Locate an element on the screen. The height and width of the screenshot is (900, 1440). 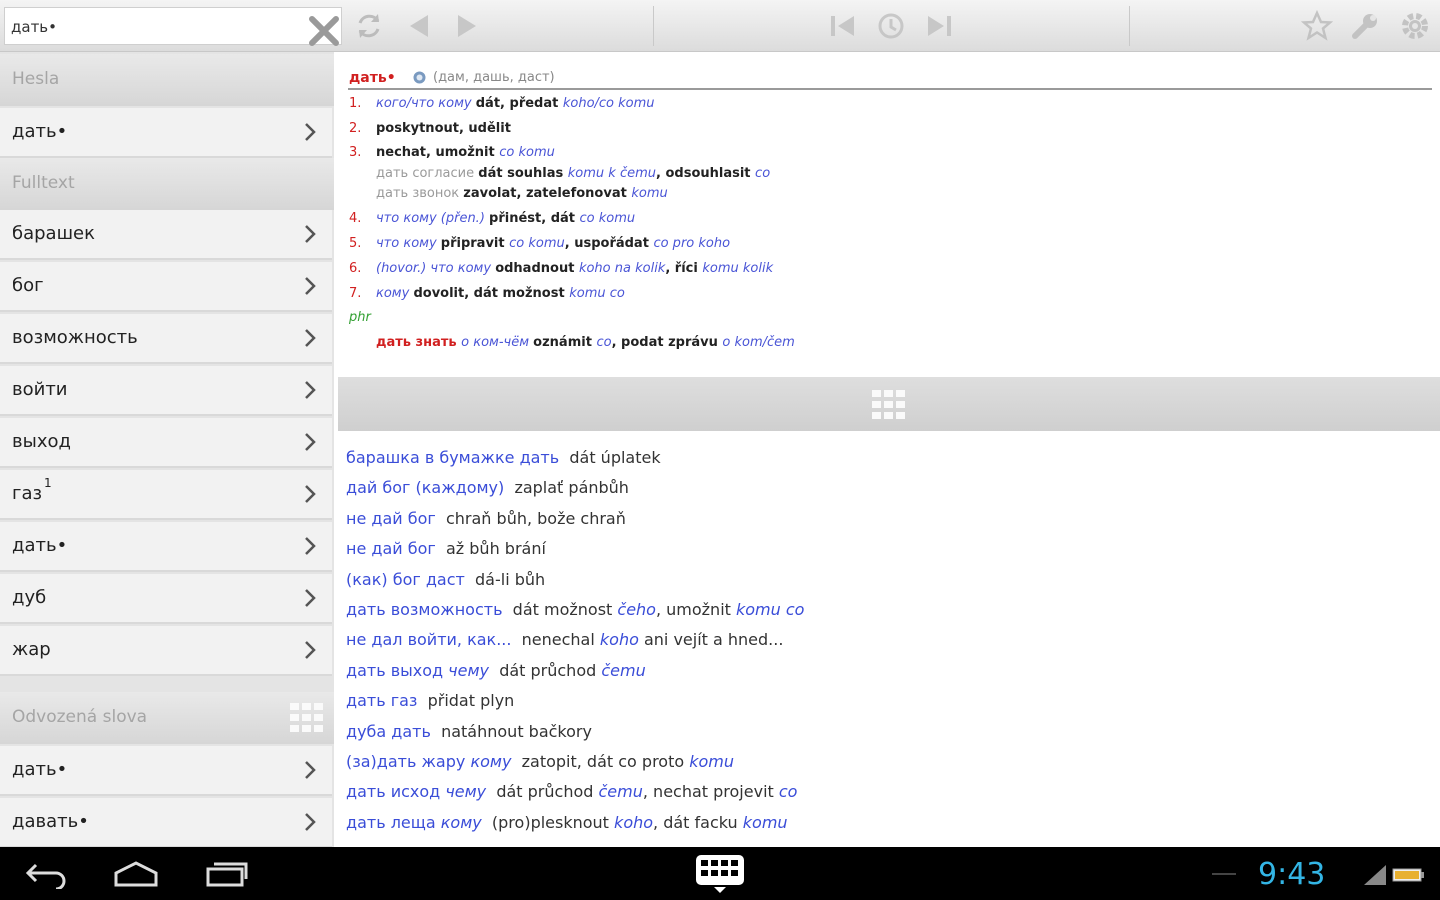
result-row: (как) бог даст dá-li bůh is located at coordinates (445, 579).